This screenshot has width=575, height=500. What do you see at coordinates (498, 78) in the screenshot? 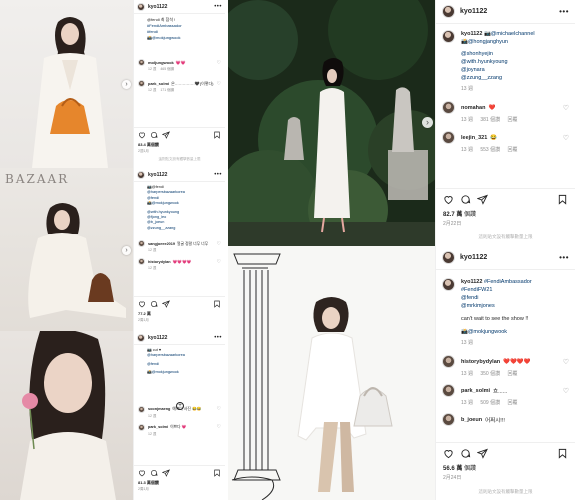
I see `caption-mention: @zzung__zzang` at bounding box center [498, 78].